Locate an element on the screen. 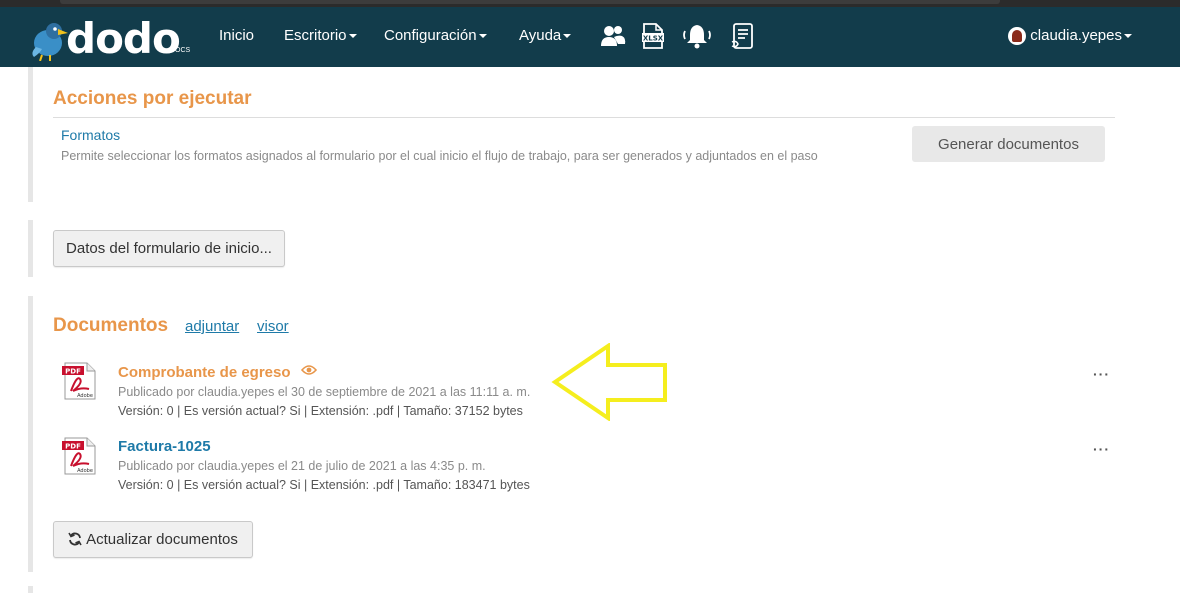 This screenshot has width=1180, height=593. dodo-bird-icon is located at coordinates (50, 42).